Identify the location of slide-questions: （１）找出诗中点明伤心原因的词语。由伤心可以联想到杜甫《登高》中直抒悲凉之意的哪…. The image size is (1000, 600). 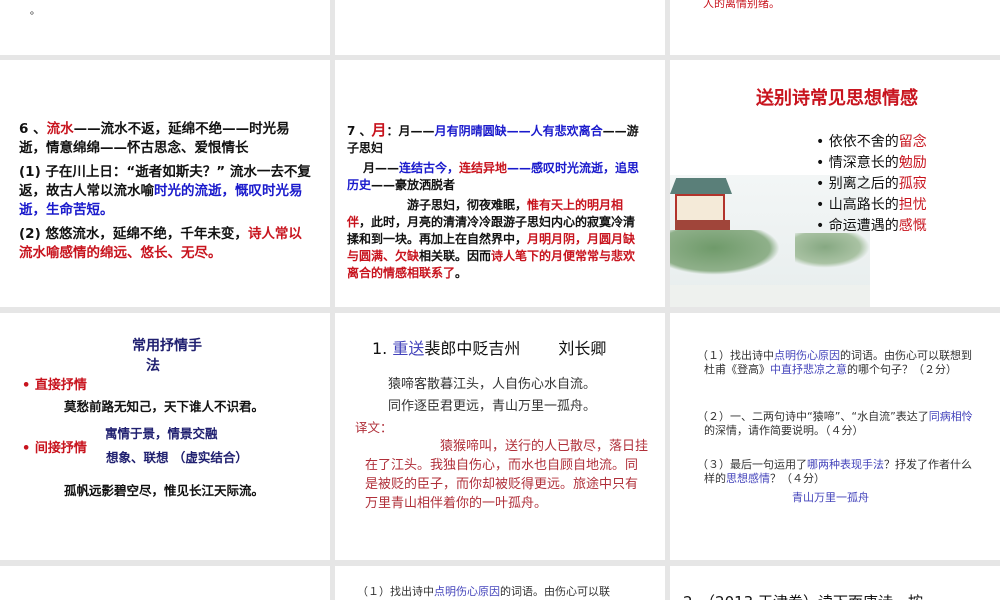
(835, 436).